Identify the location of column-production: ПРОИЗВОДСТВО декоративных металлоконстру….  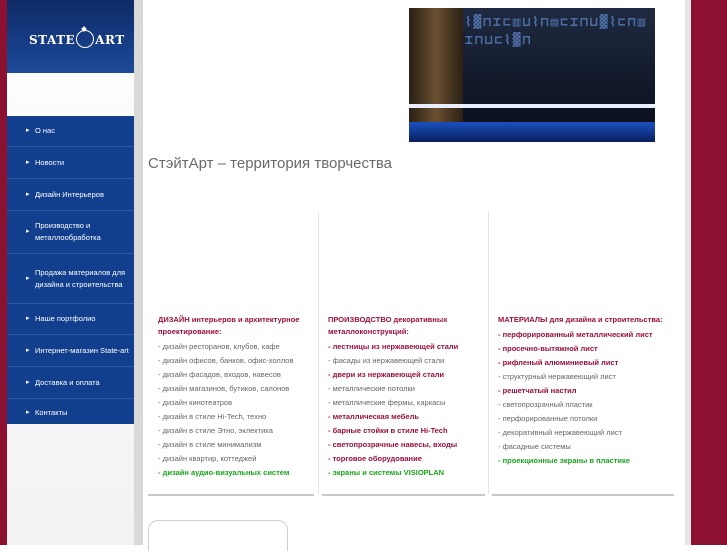
(405, 397).